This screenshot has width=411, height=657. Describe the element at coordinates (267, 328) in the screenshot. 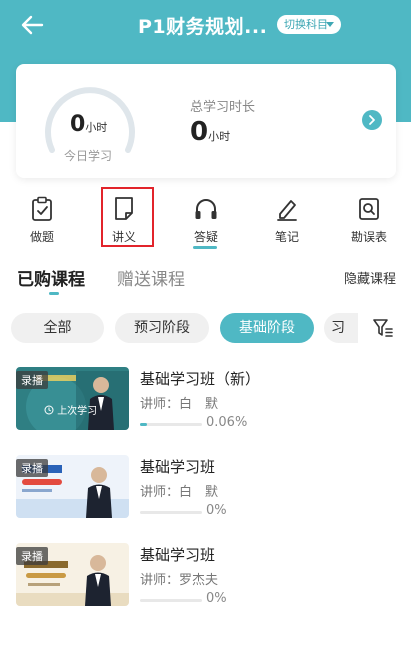

I see `filter-chip-basic: 基础阶段` at that location.